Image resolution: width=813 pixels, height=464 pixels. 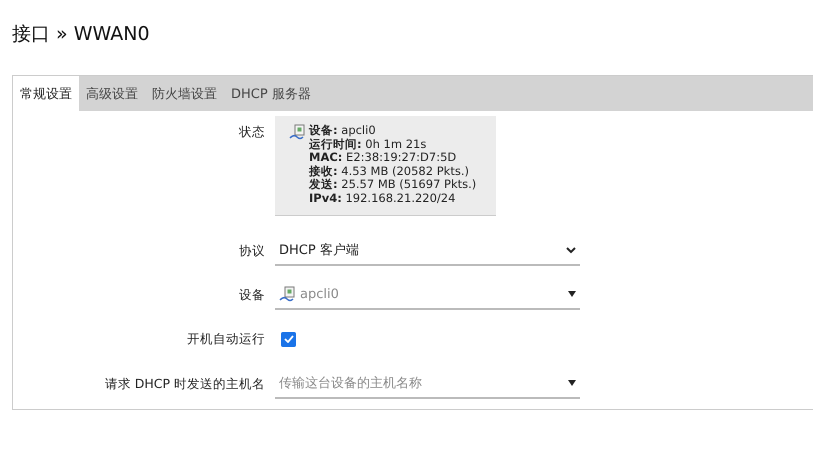 What do you see at coordinates (184, 93) in the screenshot?
I see `tab: 防火墙设置` at bounding box center [184, 93].